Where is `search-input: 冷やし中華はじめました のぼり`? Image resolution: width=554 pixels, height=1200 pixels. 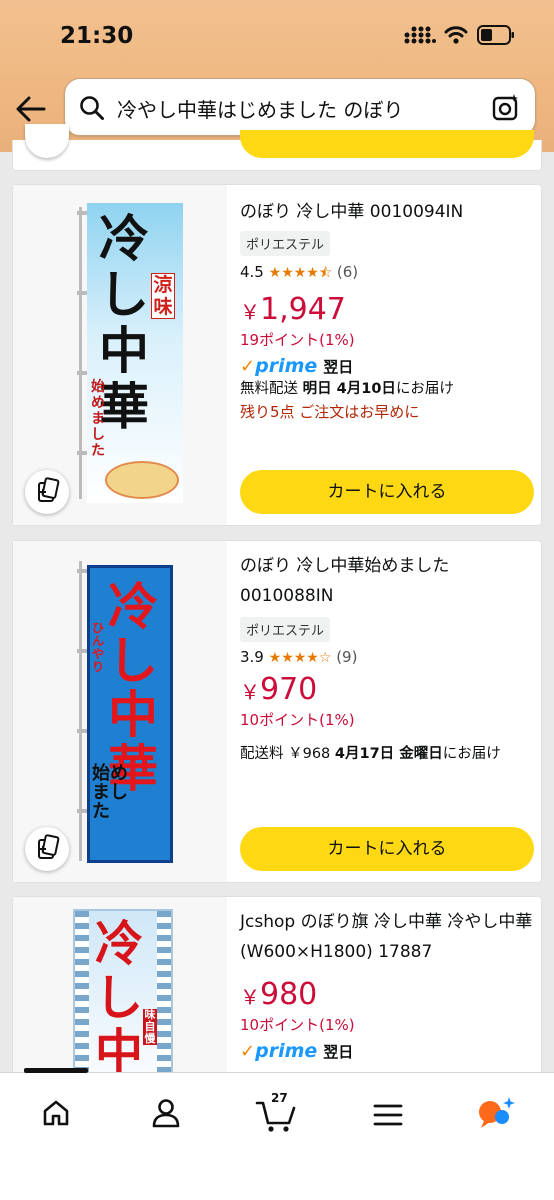 search-input: 冷やし中華はじめました のぼり is located at coordinates (300, 107).